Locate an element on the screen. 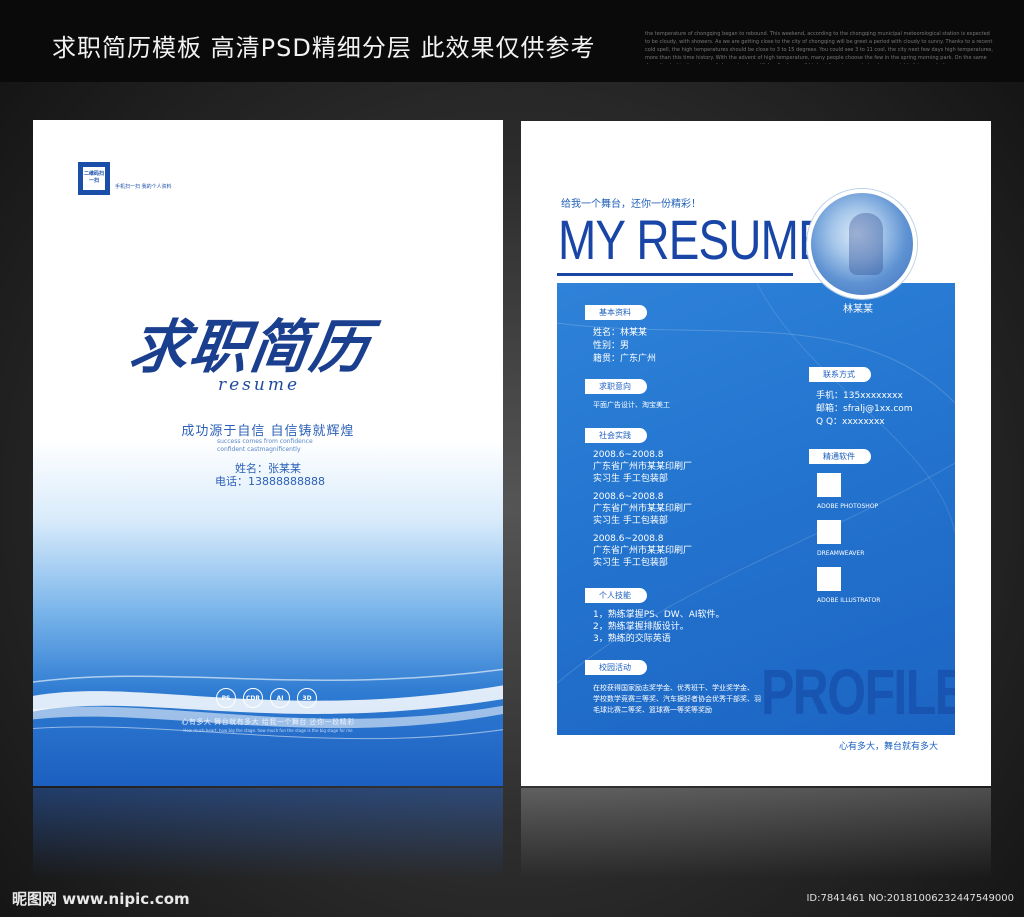 The image size is (1024, 917). section-software-heading: 精通软件 is located at coordinates (840, 456).